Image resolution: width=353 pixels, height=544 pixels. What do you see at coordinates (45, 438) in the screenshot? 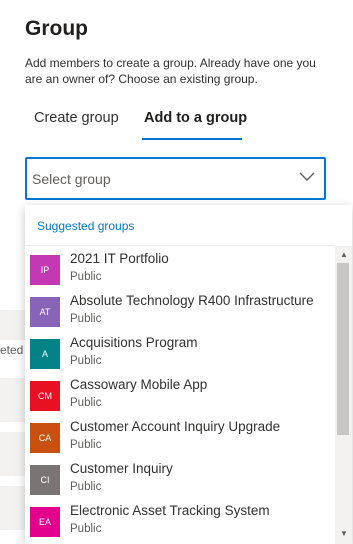
I see `avatar: CA` at bounding box center [45, 438].